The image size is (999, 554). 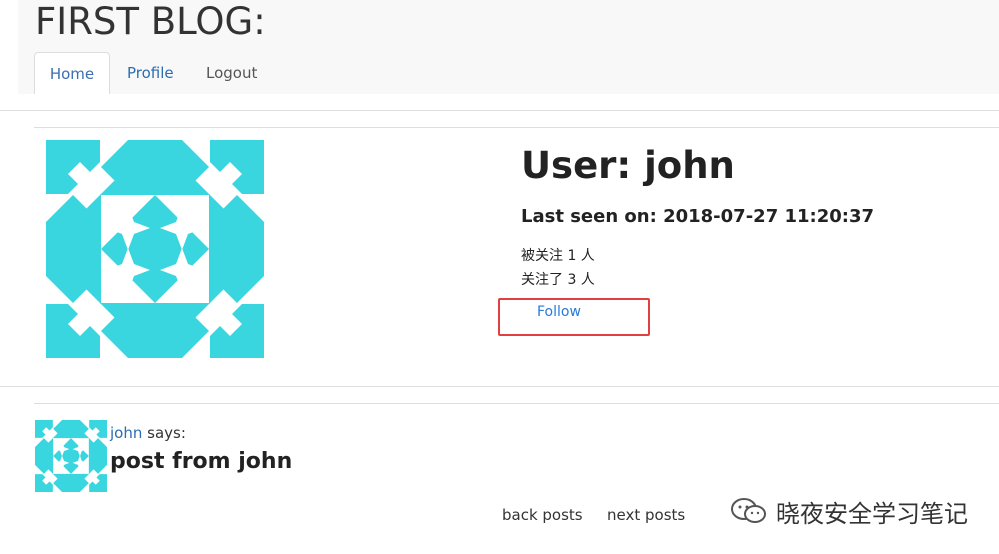 What do you see at coordinates (155, 249) in the screenshot?
I see `user-avatar-identicon-icon` at bounding box center [155, 249].